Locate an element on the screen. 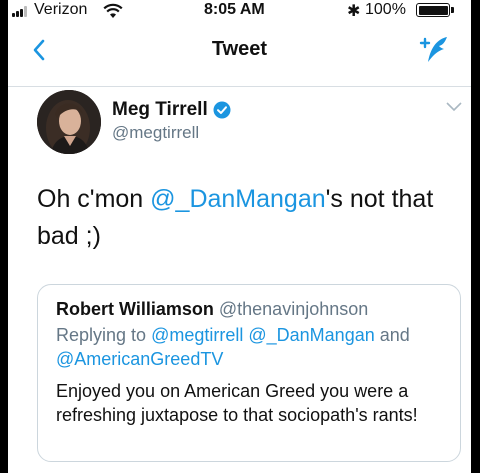  status-bar: Verizon 8:05 AM ✱ 100% is located at coordinates (239, 11).